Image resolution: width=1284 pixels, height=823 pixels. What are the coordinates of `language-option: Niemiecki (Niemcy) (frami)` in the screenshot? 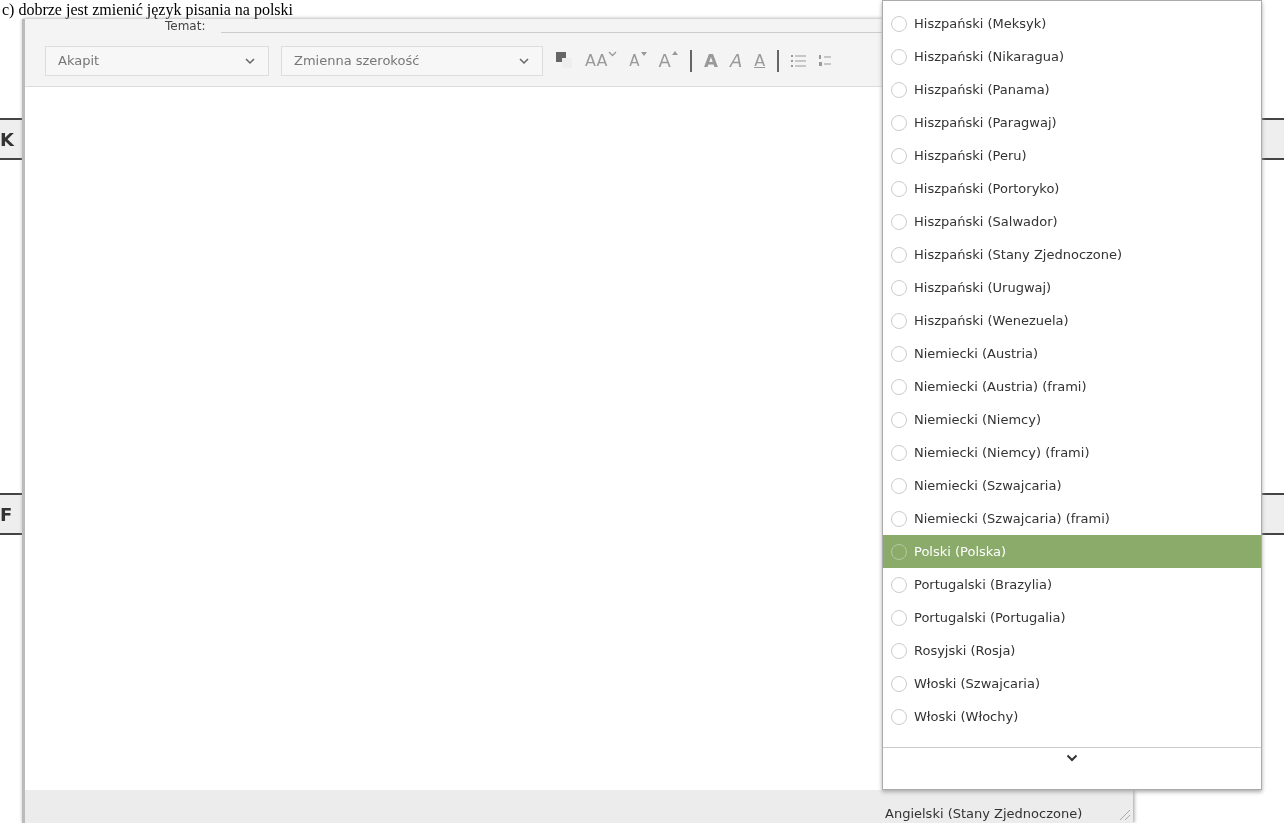 It's located at (1072, 452).